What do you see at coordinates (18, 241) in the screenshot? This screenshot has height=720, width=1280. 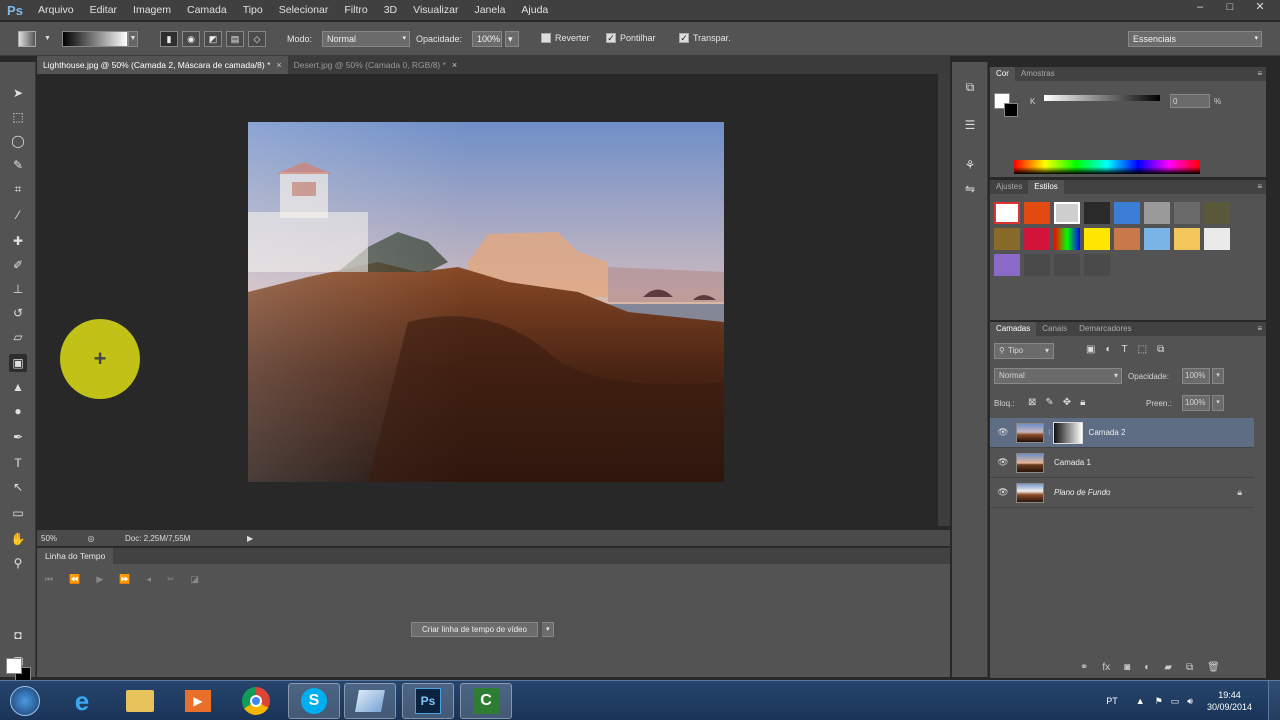 I see `healing-brush-tool-icon: ✚` at bounding box center [18, 241].